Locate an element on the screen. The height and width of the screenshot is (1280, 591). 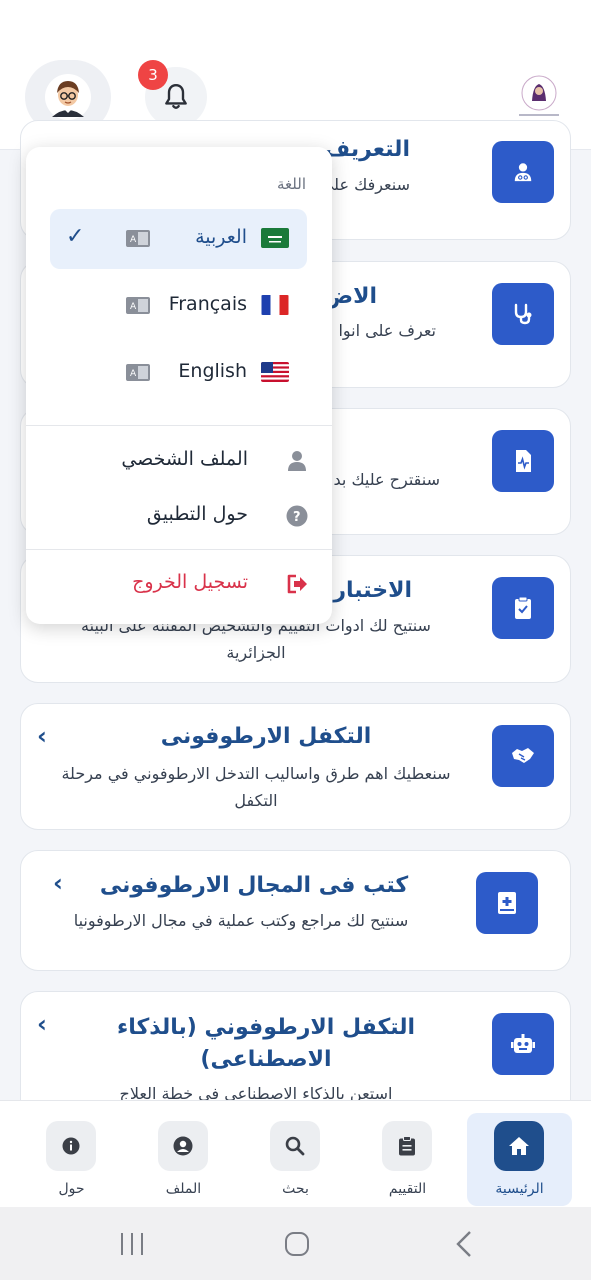
menu-item-label: الملف الشخصي is located at coordinates (184, 459).